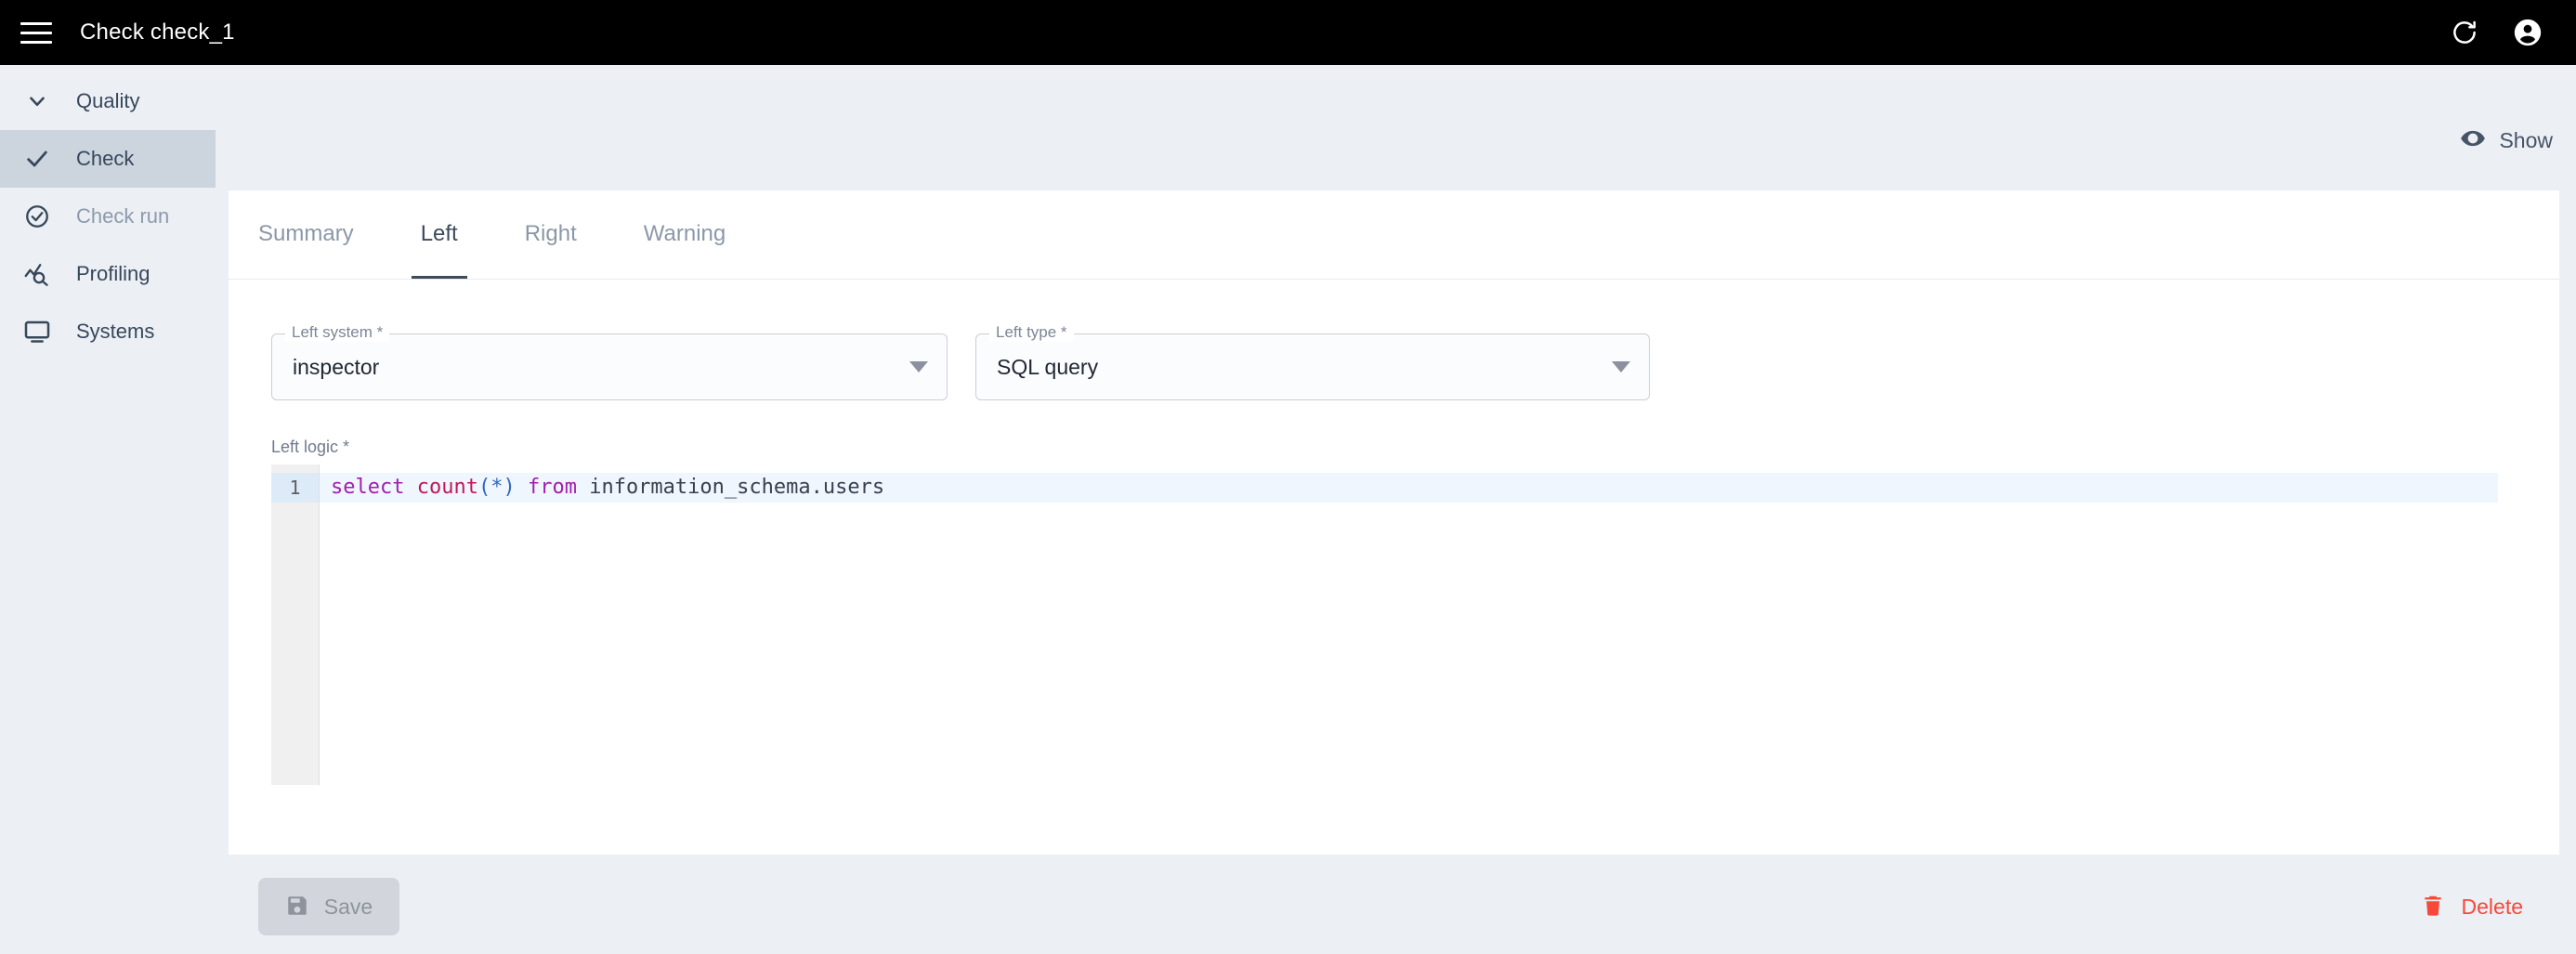  Describe the element at coordinates (1312, 366) in the screenshot. I see `left-type-select: SQL query` at that location.